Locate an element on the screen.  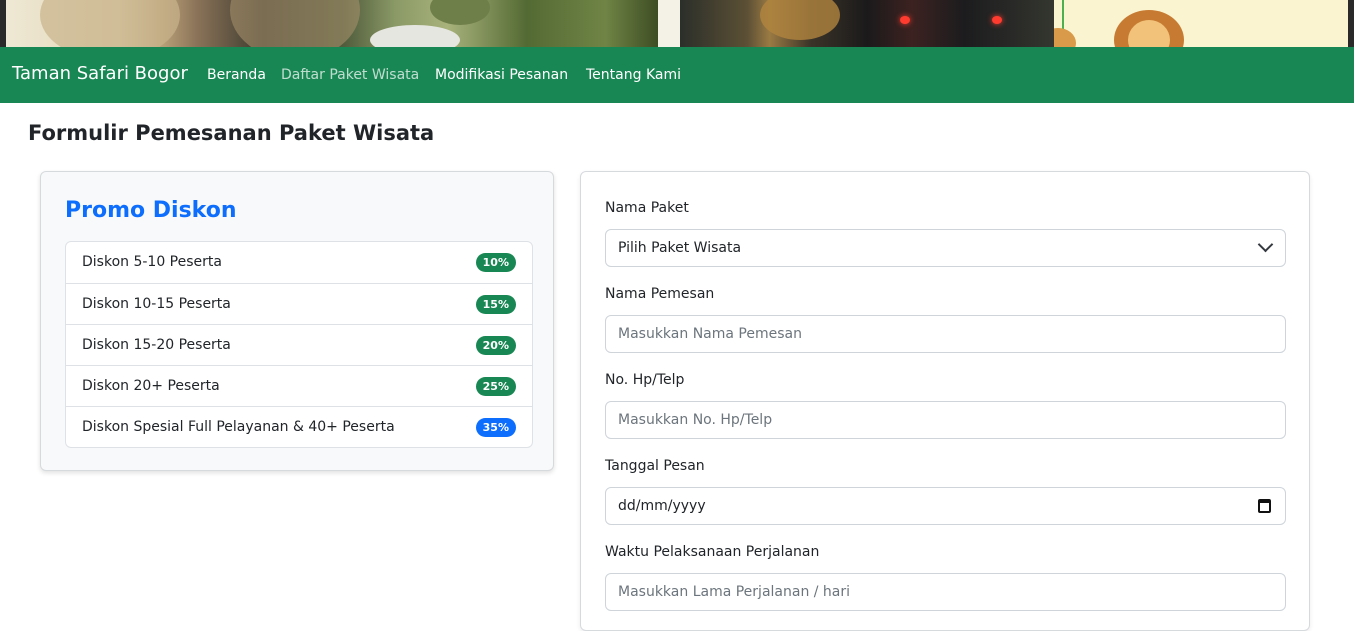
promo-title: Promo Diskon is located at coordinates (151, 210).